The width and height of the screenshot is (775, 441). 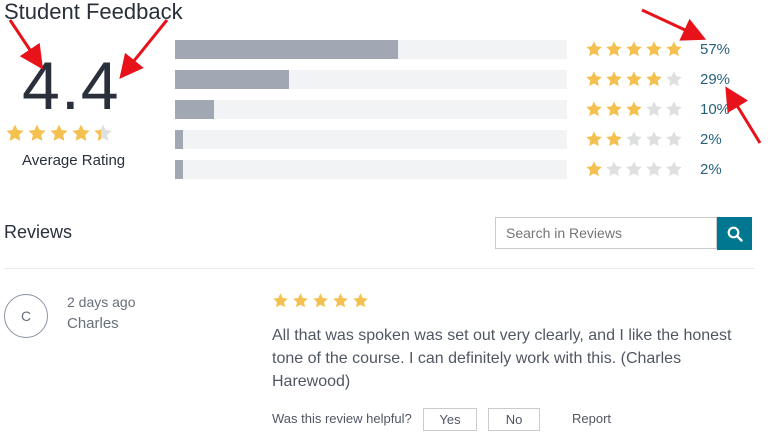 I want to click on helpful-yes-button: Yes, so click(x=450, y=419).